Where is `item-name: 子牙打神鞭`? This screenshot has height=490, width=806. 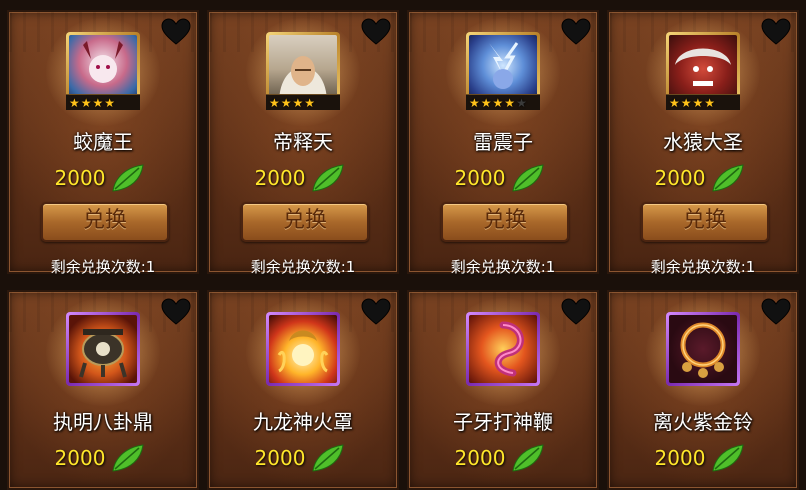
item-name: 子牙打神鞭 is located at coordinates (503, 422).